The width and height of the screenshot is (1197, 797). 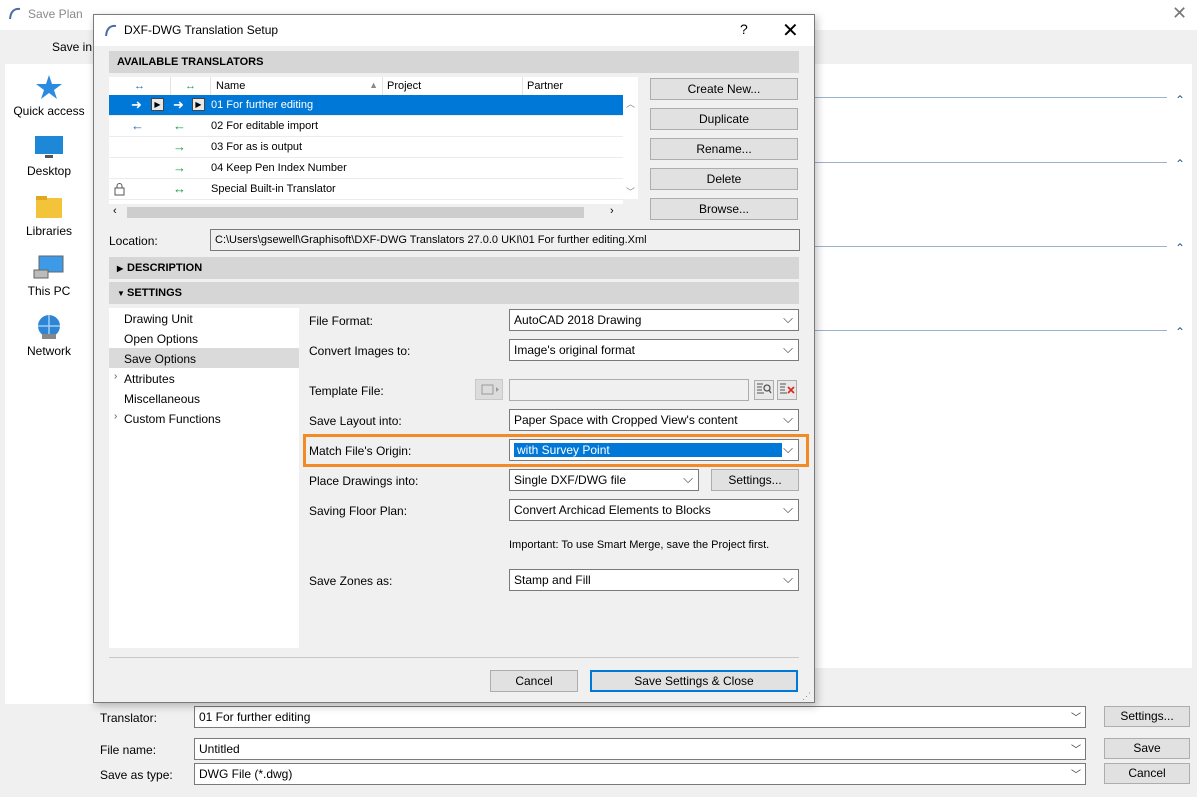 I want to click on place-drawings-select: Single DXF/DWG file ⌵, so click(x=604, y=480).